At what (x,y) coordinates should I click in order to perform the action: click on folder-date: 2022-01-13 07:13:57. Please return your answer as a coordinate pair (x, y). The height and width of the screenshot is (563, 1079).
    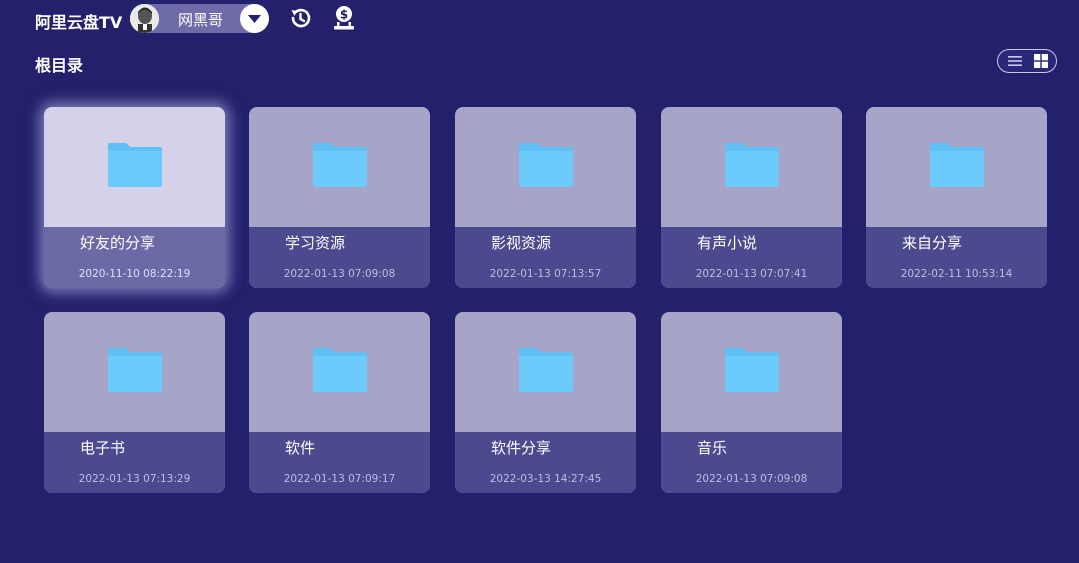
    Looking at the image, I should click on (545, 274).